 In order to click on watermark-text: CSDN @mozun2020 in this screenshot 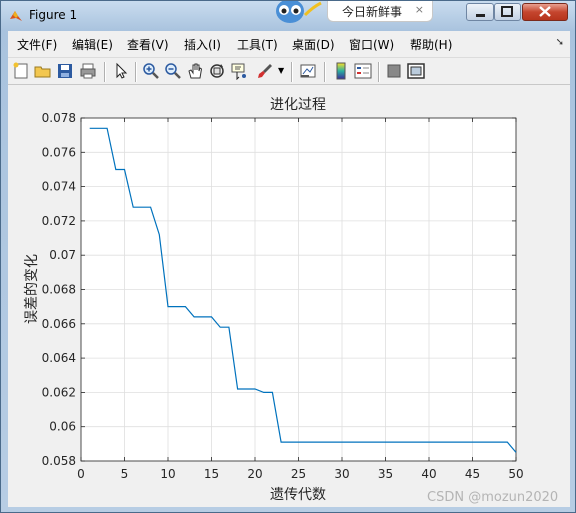, I will do `click(493, 497)`.